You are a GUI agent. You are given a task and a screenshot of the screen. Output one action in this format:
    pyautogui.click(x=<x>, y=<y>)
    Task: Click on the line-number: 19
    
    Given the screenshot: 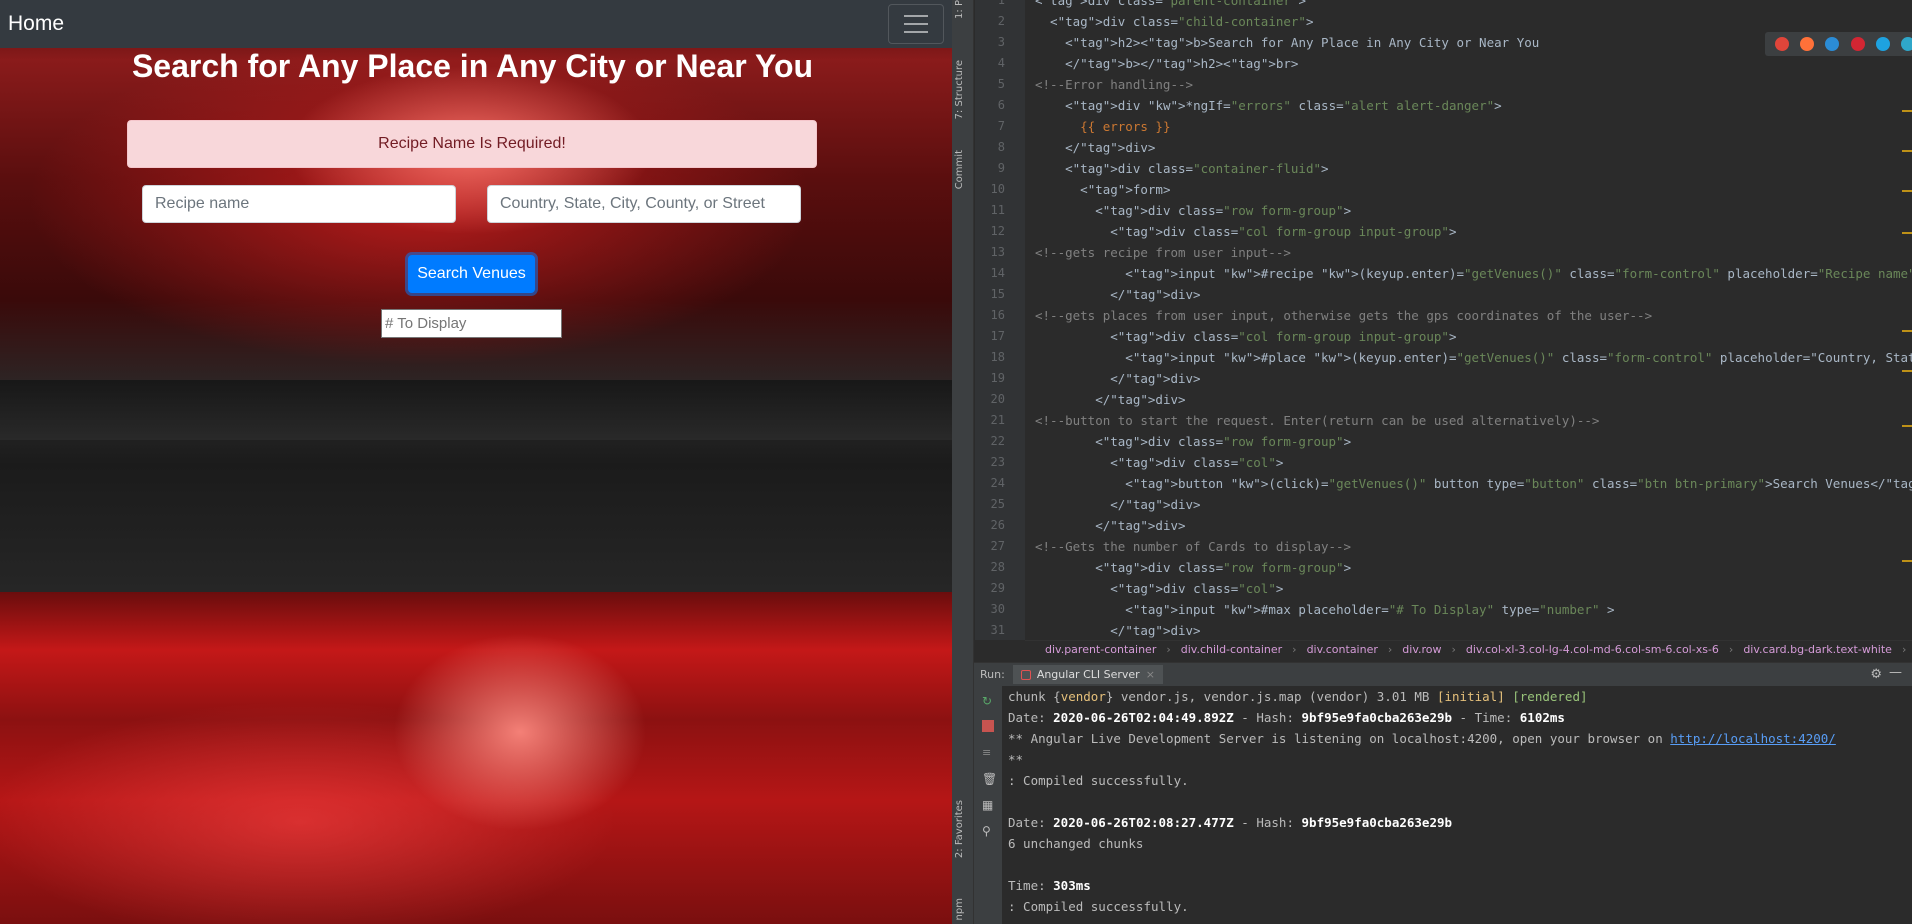 What is the action you would take?
    pyautogui.click(x=997, y=378)
    